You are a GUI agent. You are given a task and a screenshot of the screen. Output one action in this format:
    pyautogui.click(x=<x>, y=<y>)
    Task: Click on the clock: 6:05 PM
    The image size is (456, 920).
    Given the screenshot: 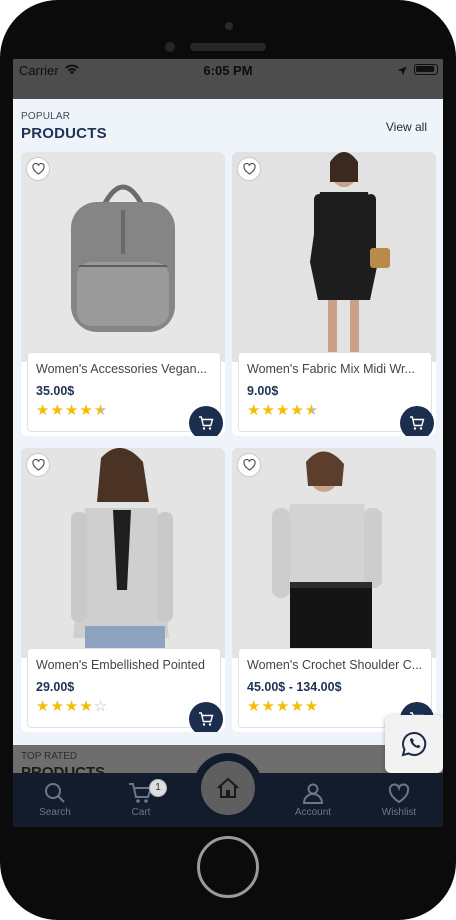 What is the action you would take?
    pyautogui.click(x=228, y=70)
    